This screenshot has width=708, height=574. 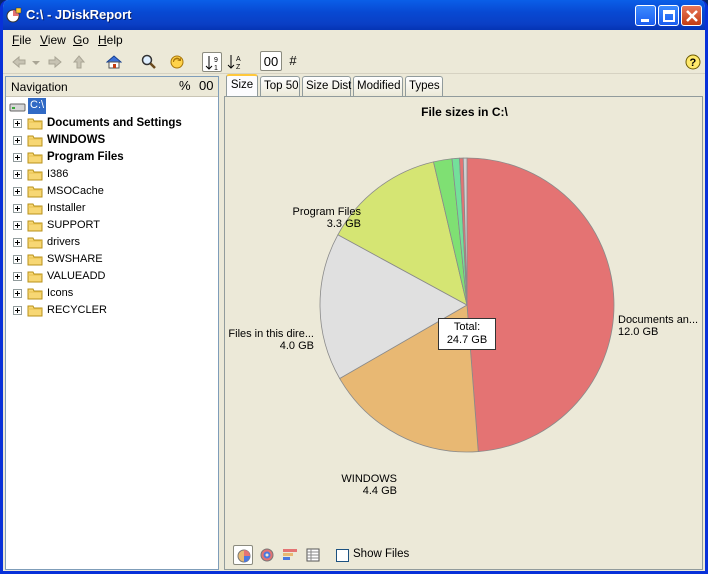 What do you see at coordinates (354, 15) in the screenshot?
I see `title-bar: C:\ - JDiskReport` at bounding box center [354, 15].